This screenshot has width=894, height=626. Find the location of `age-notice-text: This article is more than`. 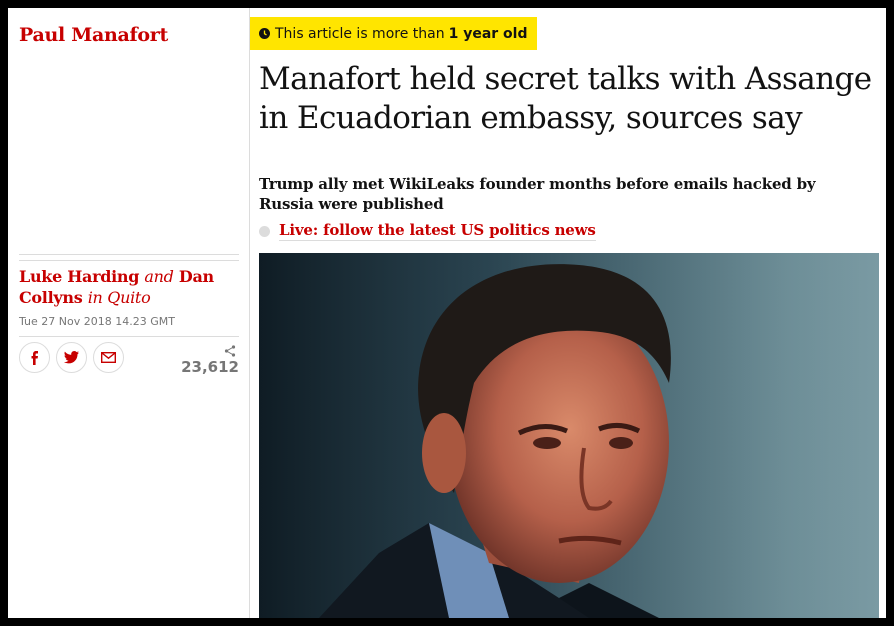

age-notice-text: This article is more than is located at coordinates (360, 33).